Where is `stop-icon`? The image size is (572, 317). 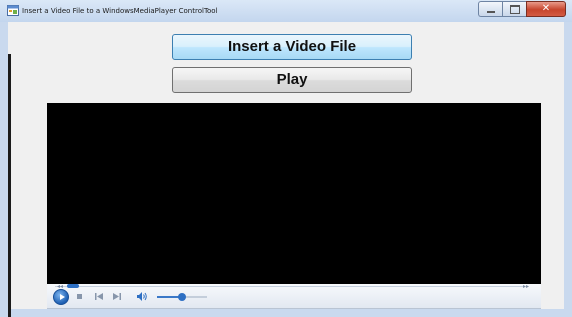
stop-icon is located at coordinates (79, 296).